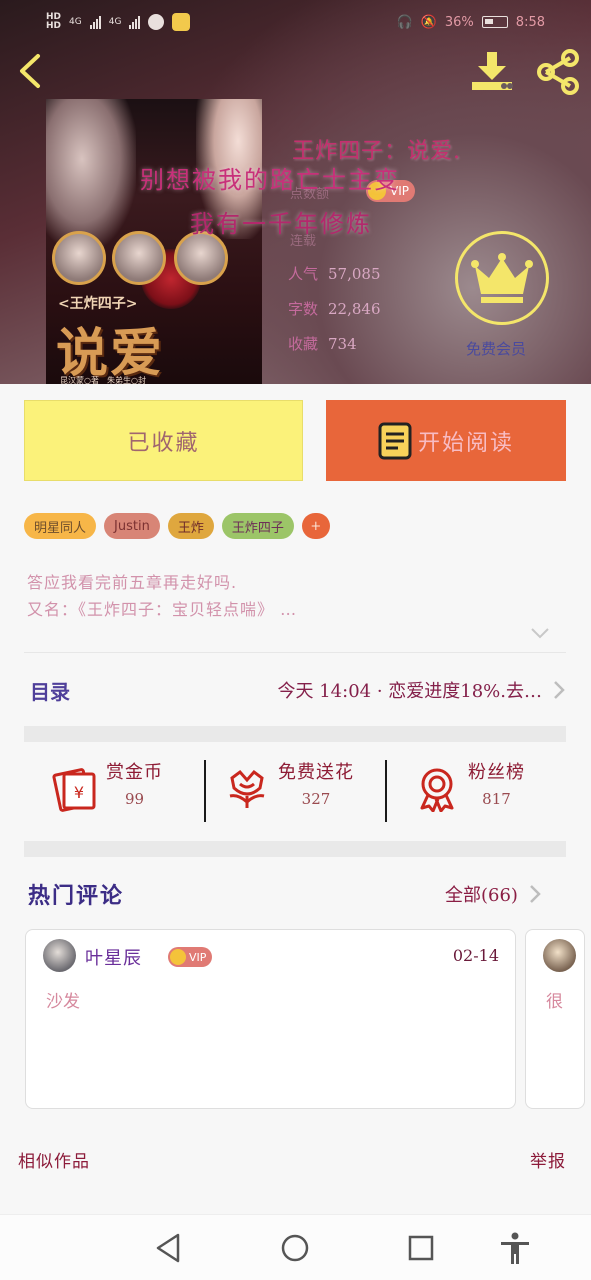 This screenshot has height=1280, width=591. I want to click on member-crown-button, so click(502, 278).